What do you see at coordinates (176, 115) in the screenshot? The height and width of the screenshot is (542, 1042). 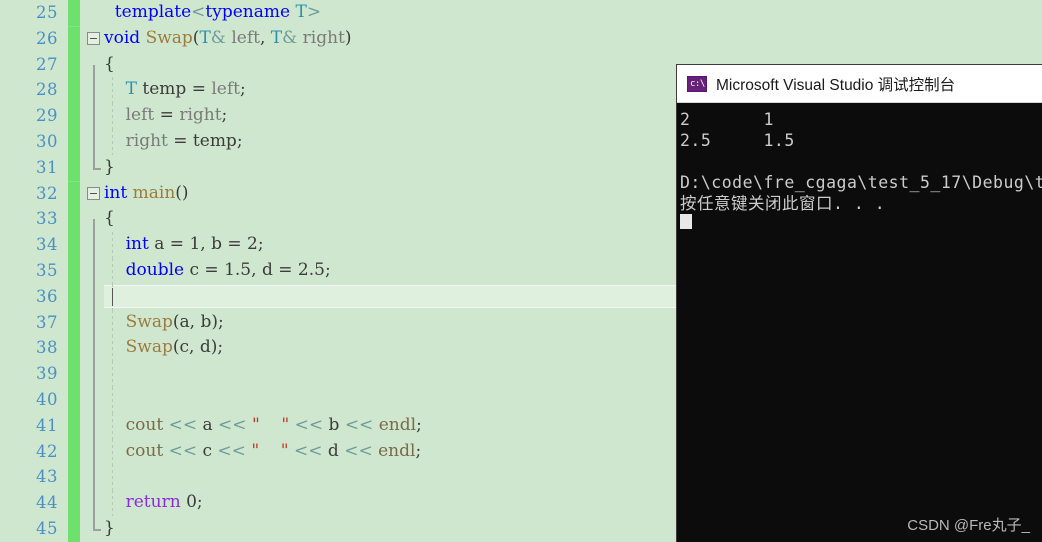 I see `code-text: left = right;` at bounding box center [176, 115].